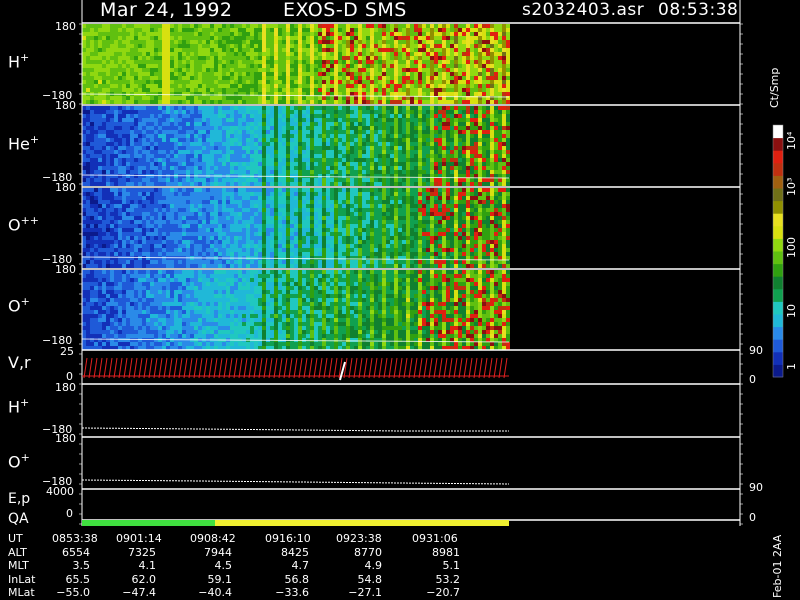 The image size is (800, 600). Describe the element at coordinates (139, 538) in the screenshot. I see `ephemeris-cell: 0901:14` at that location.